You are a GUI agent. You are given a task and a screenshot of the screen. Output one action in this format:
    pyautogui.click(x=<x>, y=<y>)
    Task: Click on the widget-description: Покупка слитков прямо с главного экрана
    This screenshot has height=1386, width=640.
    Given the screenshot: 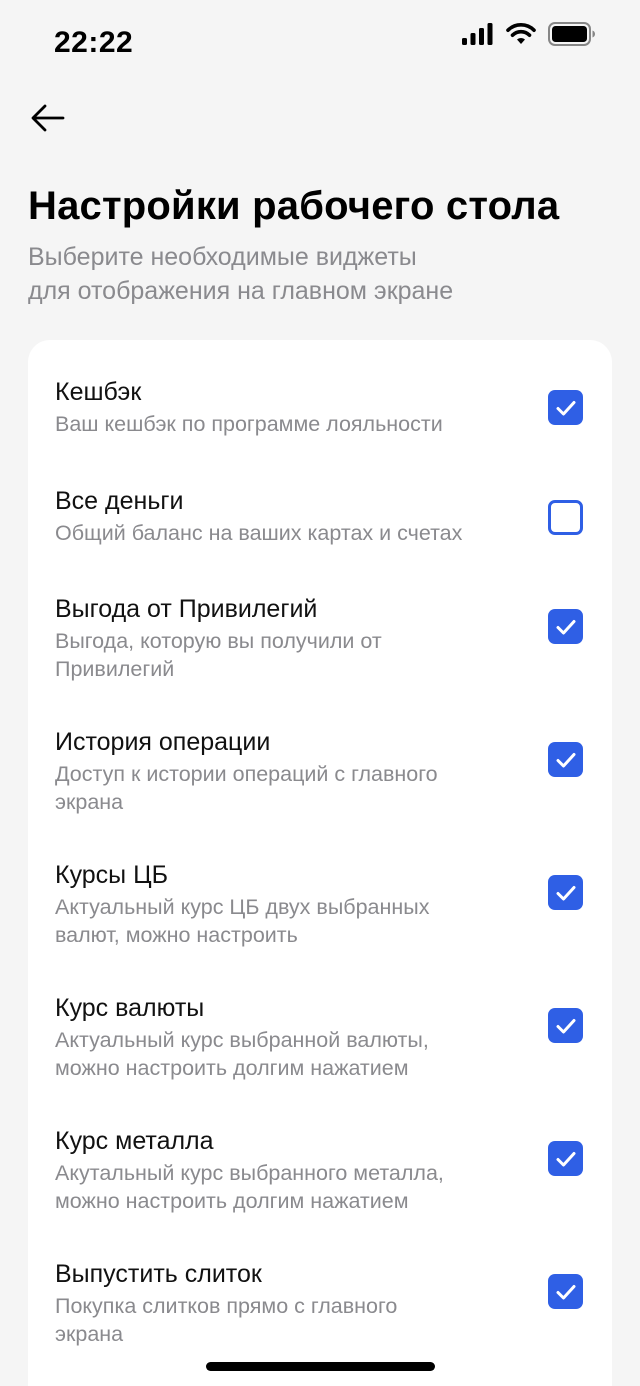 What is the action you would take?
    pyautogui.click(x=226, y=1320)
    